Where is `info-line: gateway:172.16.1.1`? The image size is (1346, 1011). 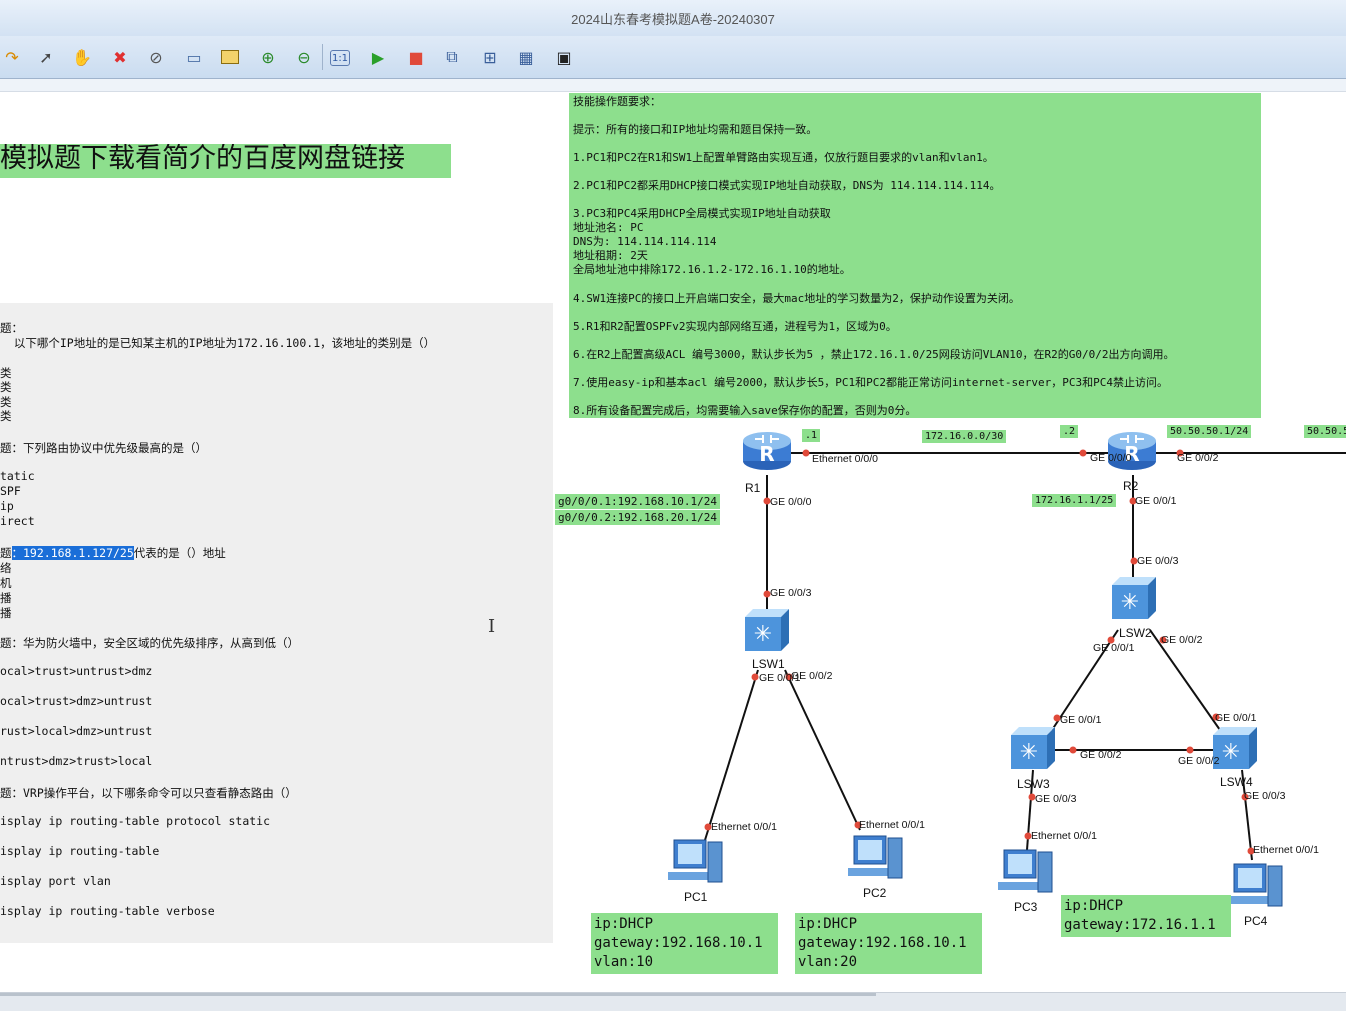 info-line: gateway:172.16.1.1 is located at coordinates (1140, 925).